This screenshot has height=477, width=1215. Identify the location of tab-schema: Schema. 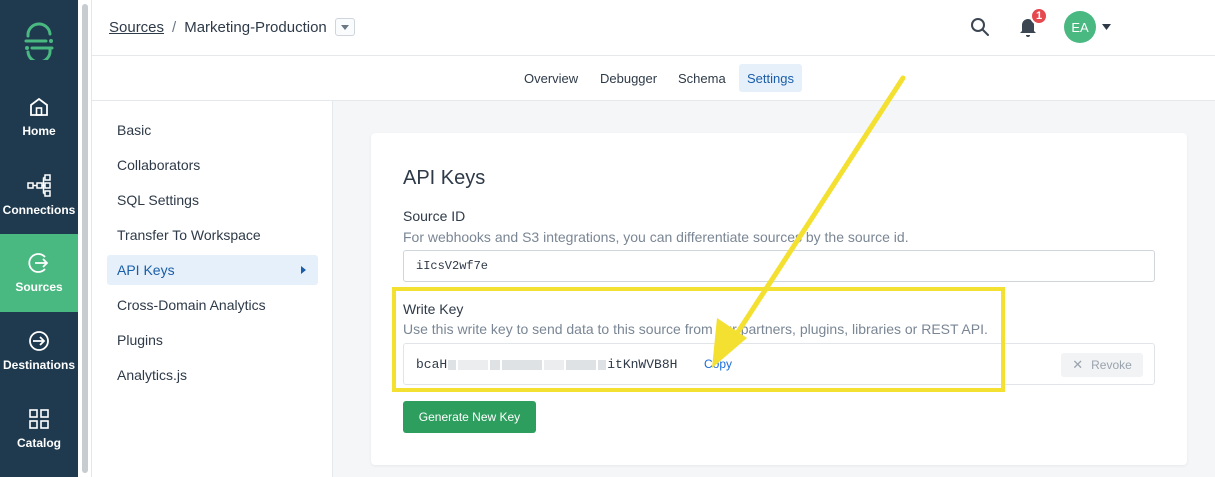
(702, 78).